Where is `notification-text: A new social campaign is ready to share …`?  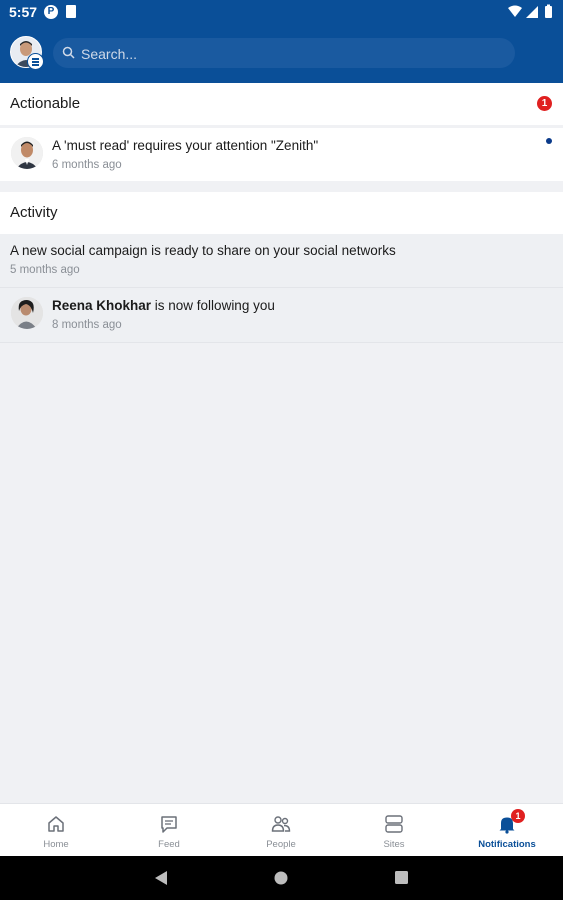 notification-text: A new social campaign is ready to share … is located at coordinates (203, 250).